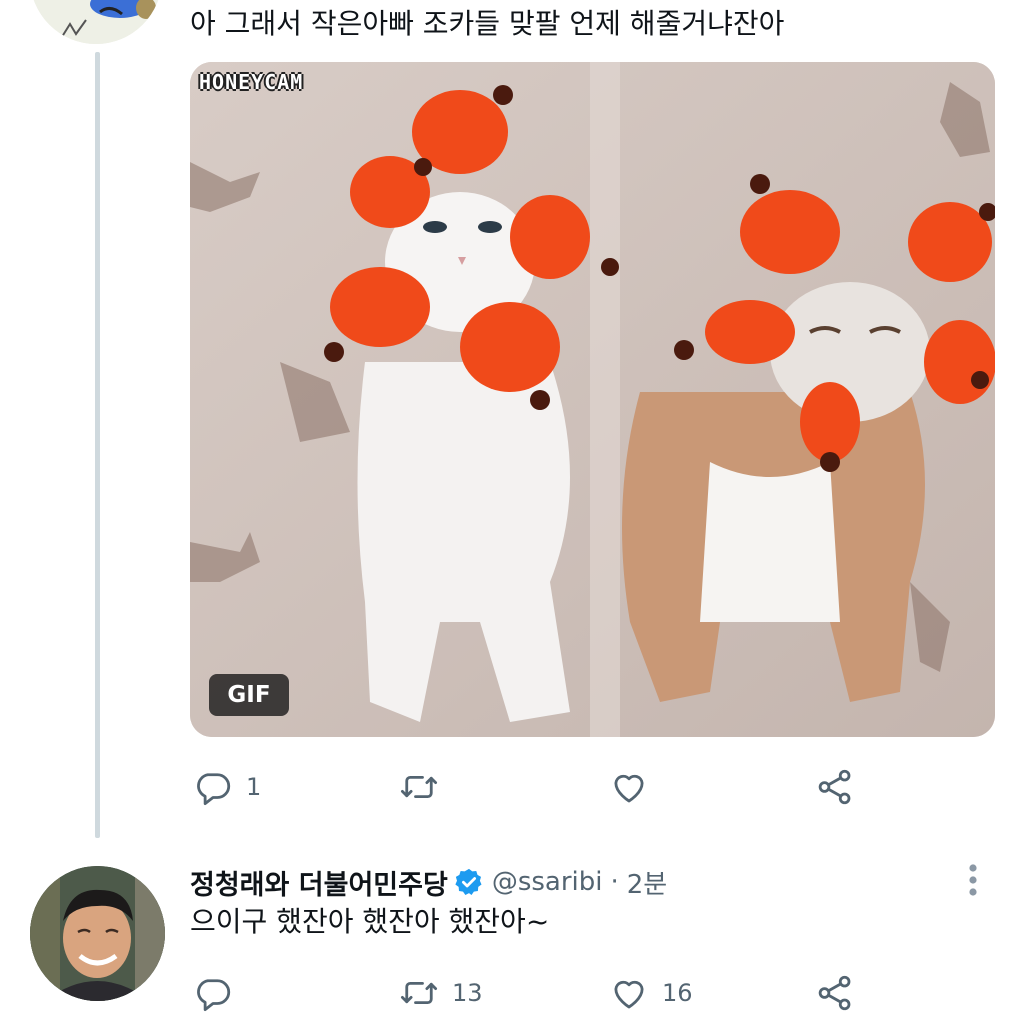  I want to click on more-options-icon, so click(973, 880).